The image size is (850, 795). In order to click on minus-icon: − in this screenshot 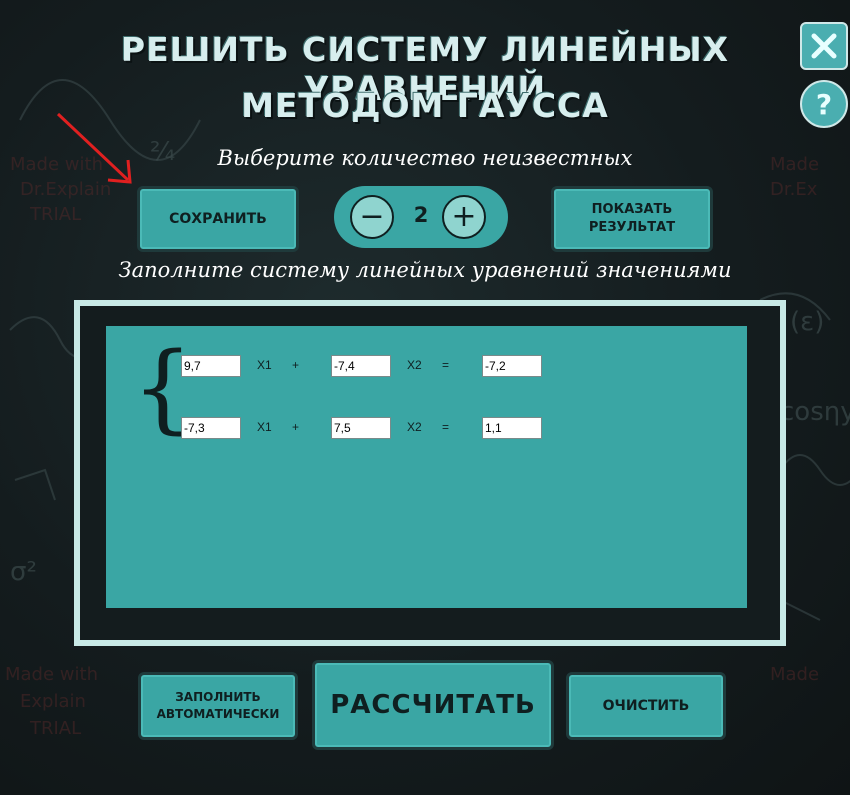, I will do `click(372, 216)`.